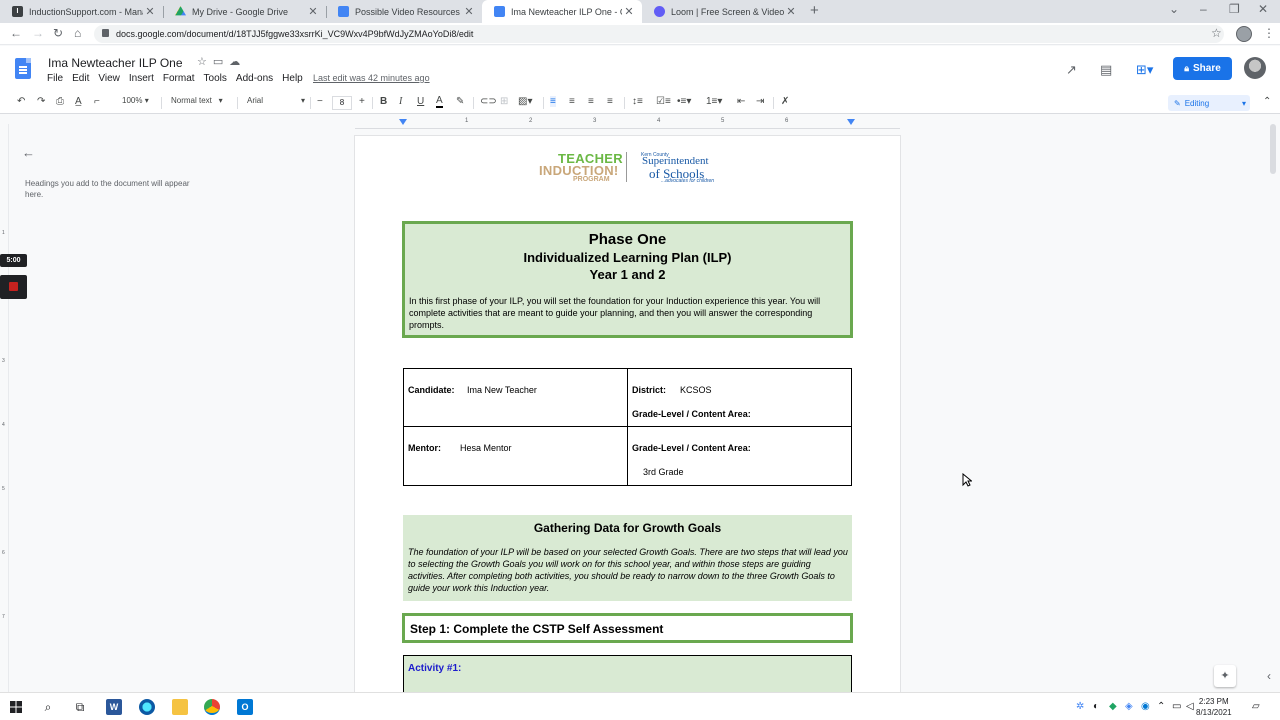 Image resolution: width=1280 pixels, height=720 pixels. I want to click on edge-icon, so click(147, 707).